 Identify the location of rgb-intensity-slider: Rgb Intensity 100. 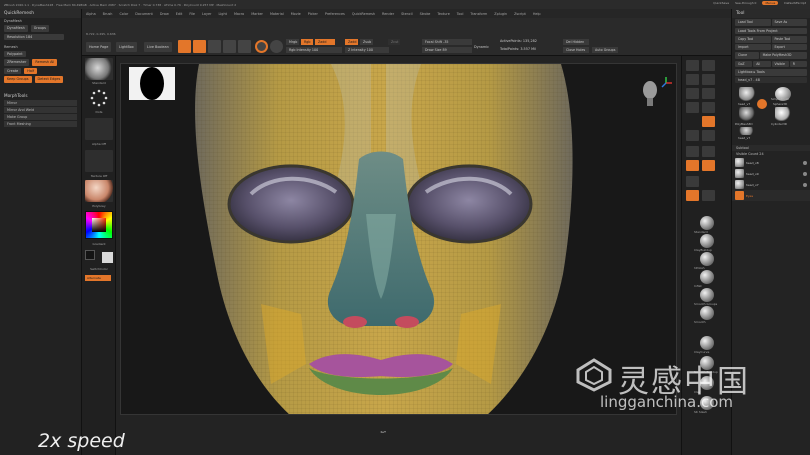
(314, 50).